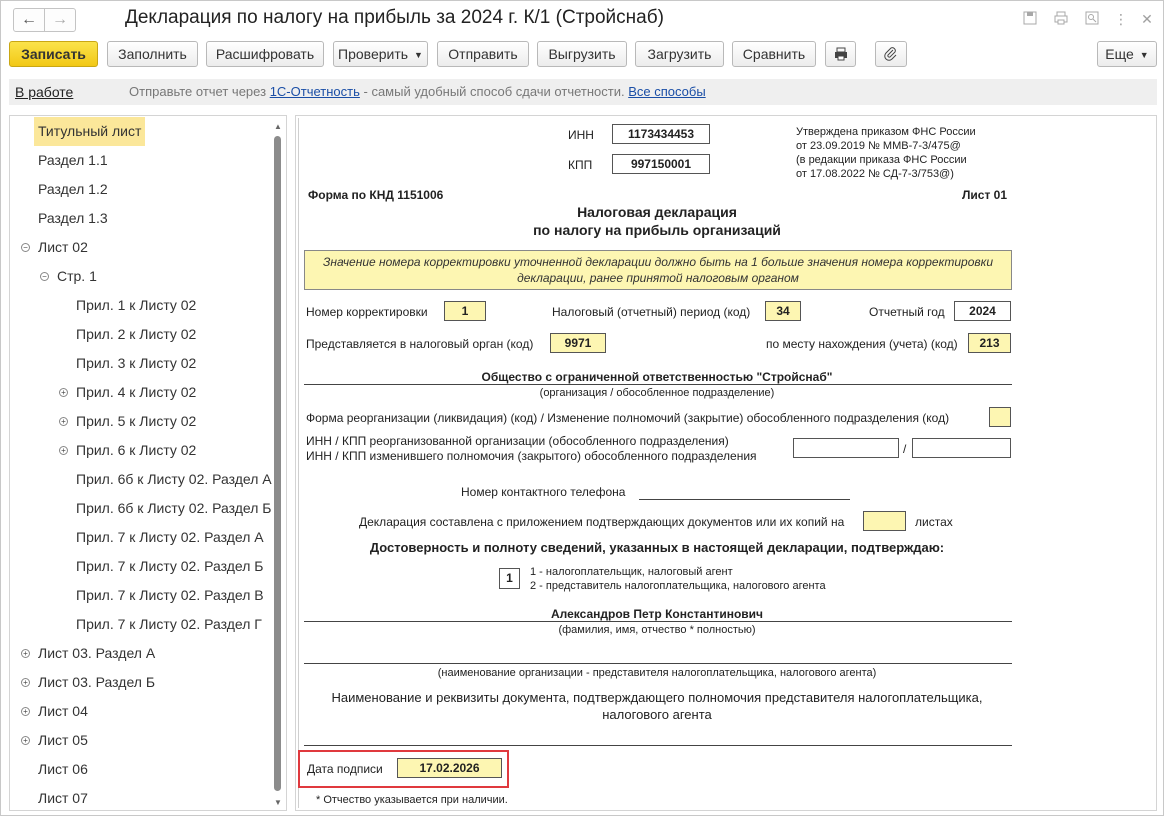  What do you see at coordinates (578, 343) in the screenshot?
I see `tax-org-field: 9971` at bounding box center [578, 343].